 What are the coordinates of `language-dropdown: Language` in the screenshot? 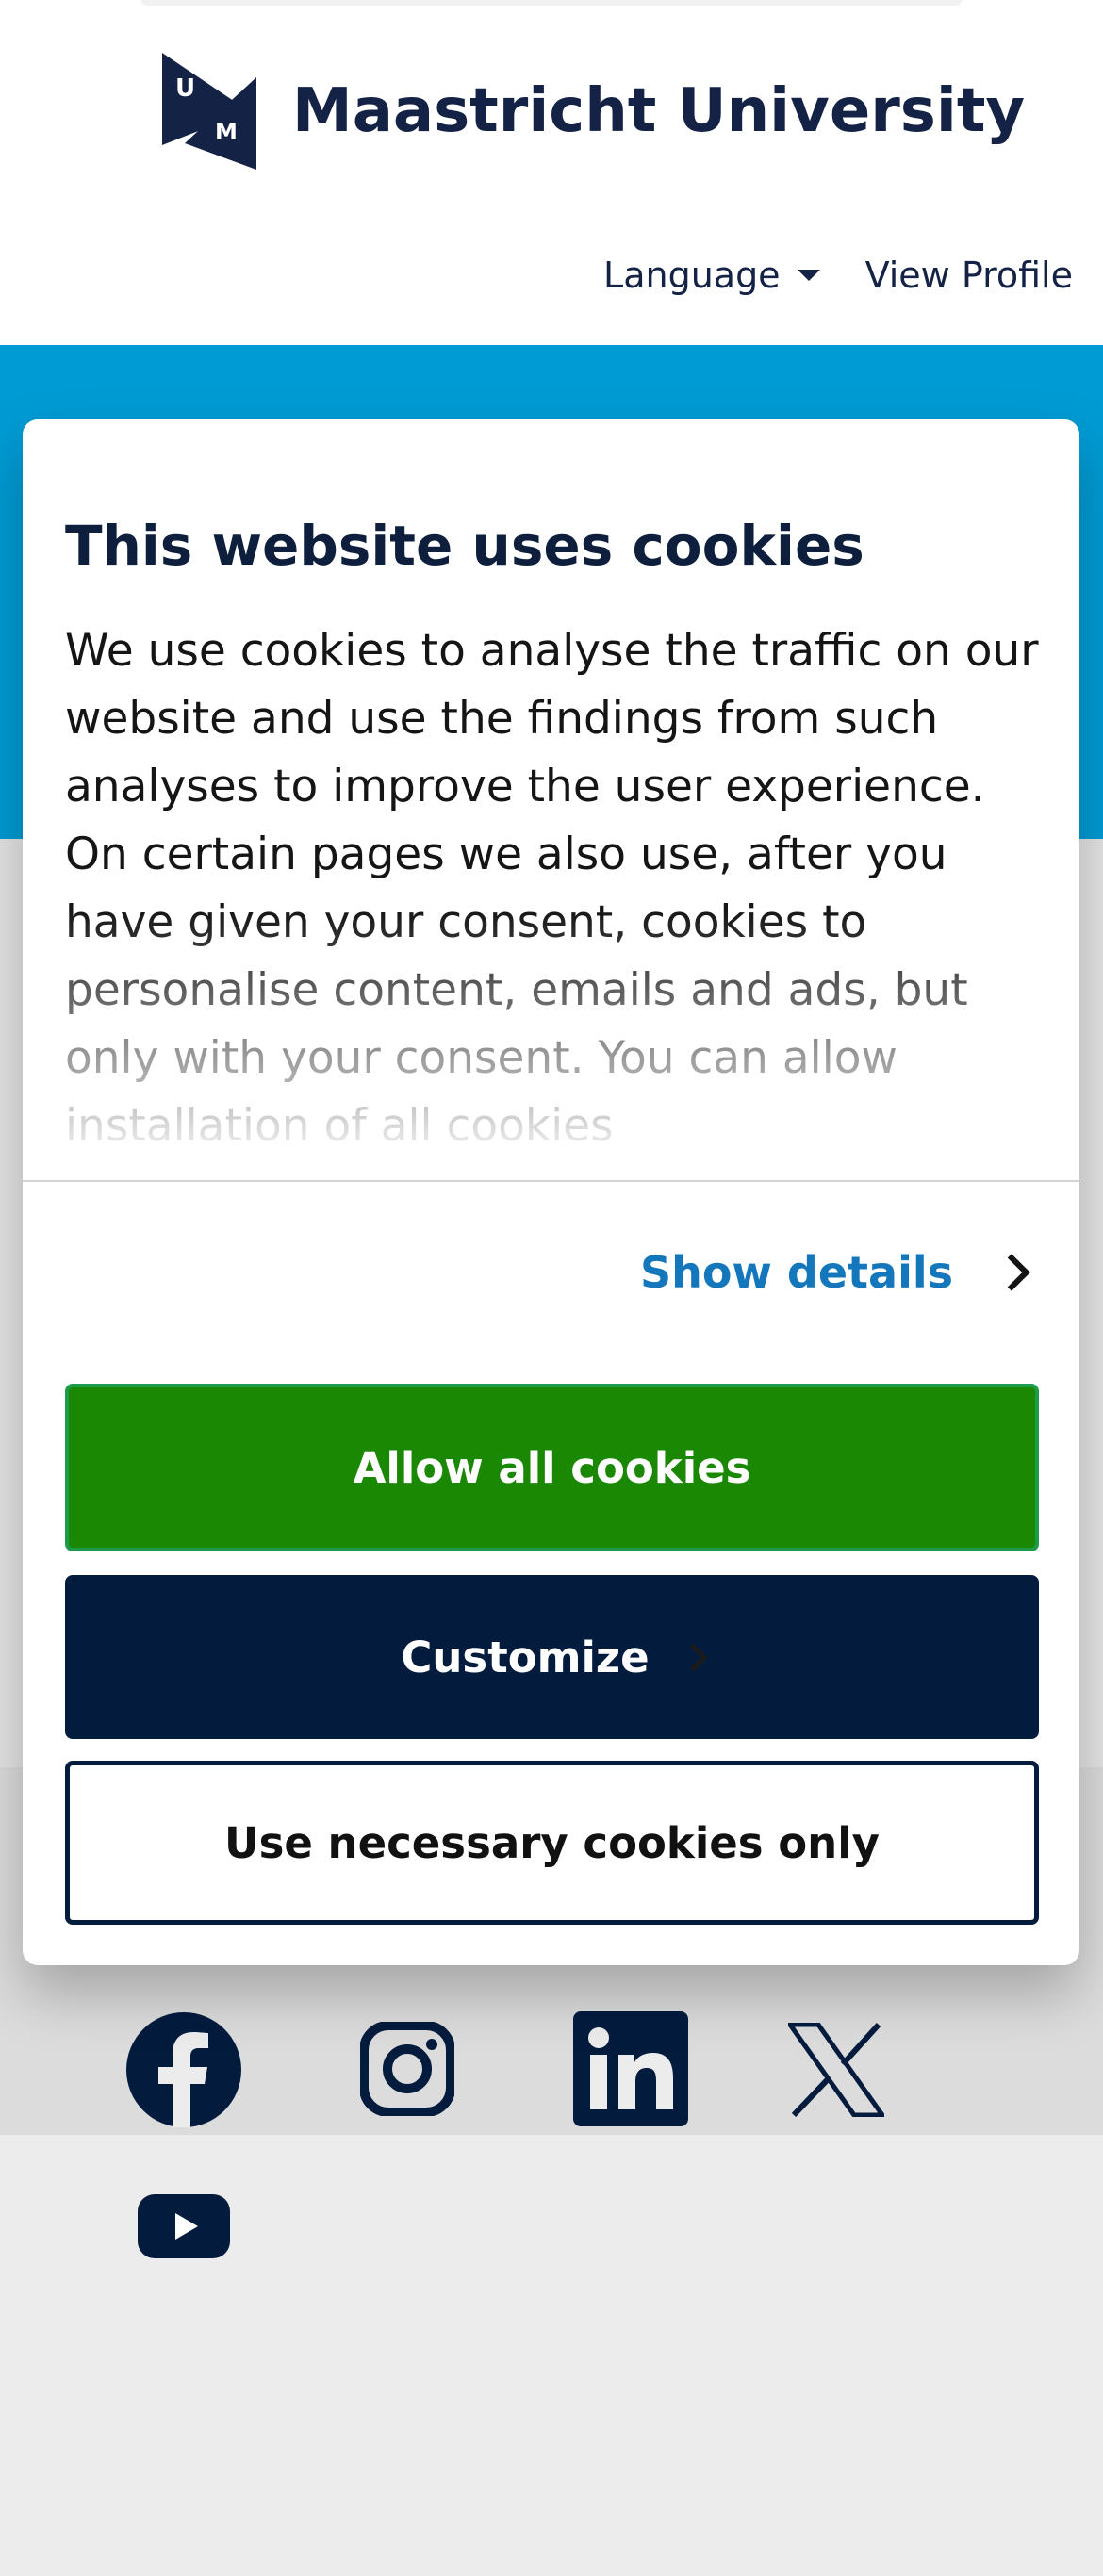 It's located at (712, 275).